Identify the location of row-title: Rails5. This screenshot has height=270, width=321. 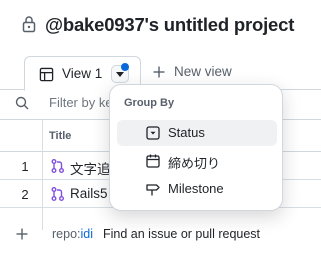
(89, 193).